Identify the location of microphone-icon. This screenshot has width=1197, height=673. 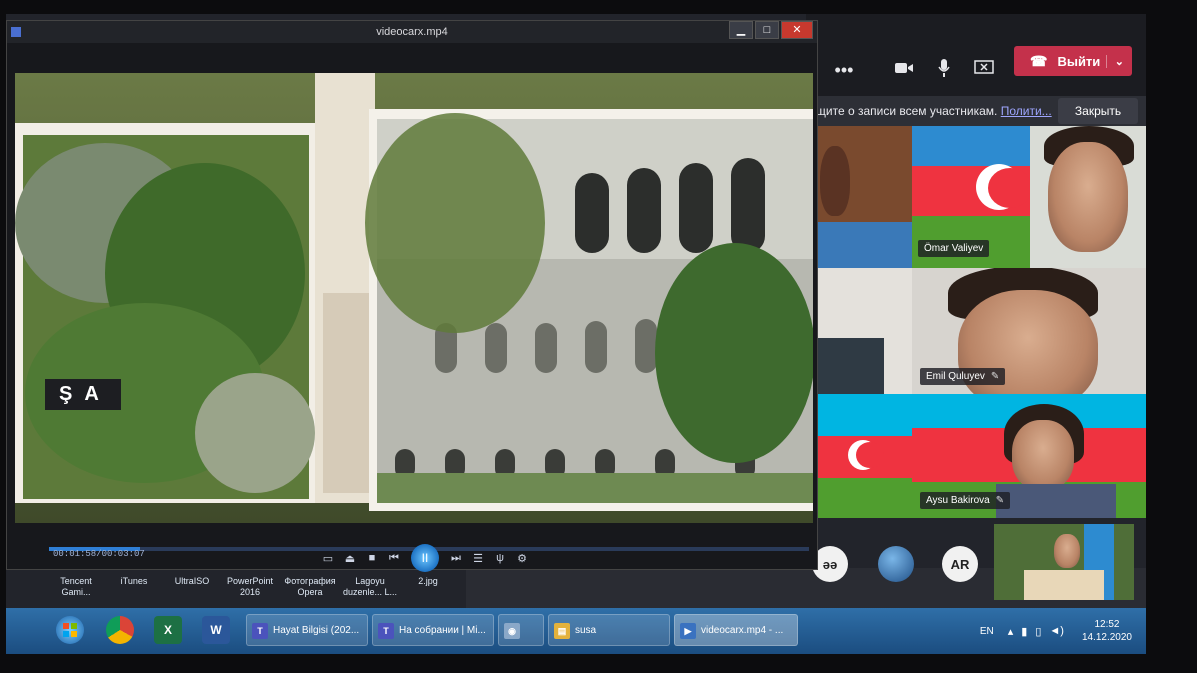
(944, 70).